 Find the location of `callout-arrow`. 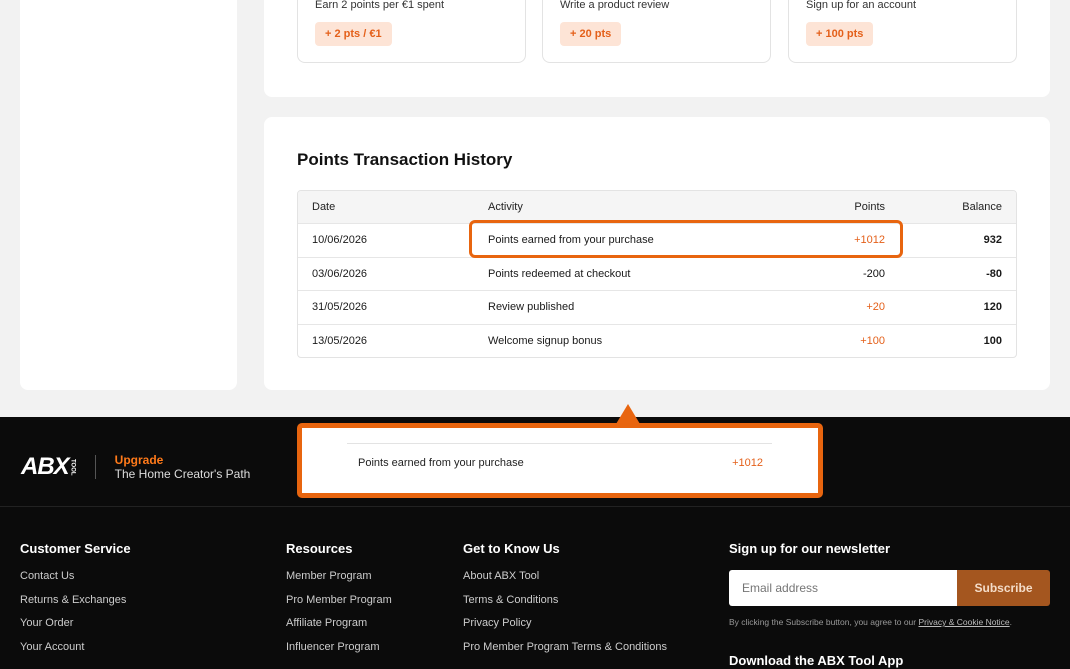

callout-arrow is located at coordinates (628, 414).